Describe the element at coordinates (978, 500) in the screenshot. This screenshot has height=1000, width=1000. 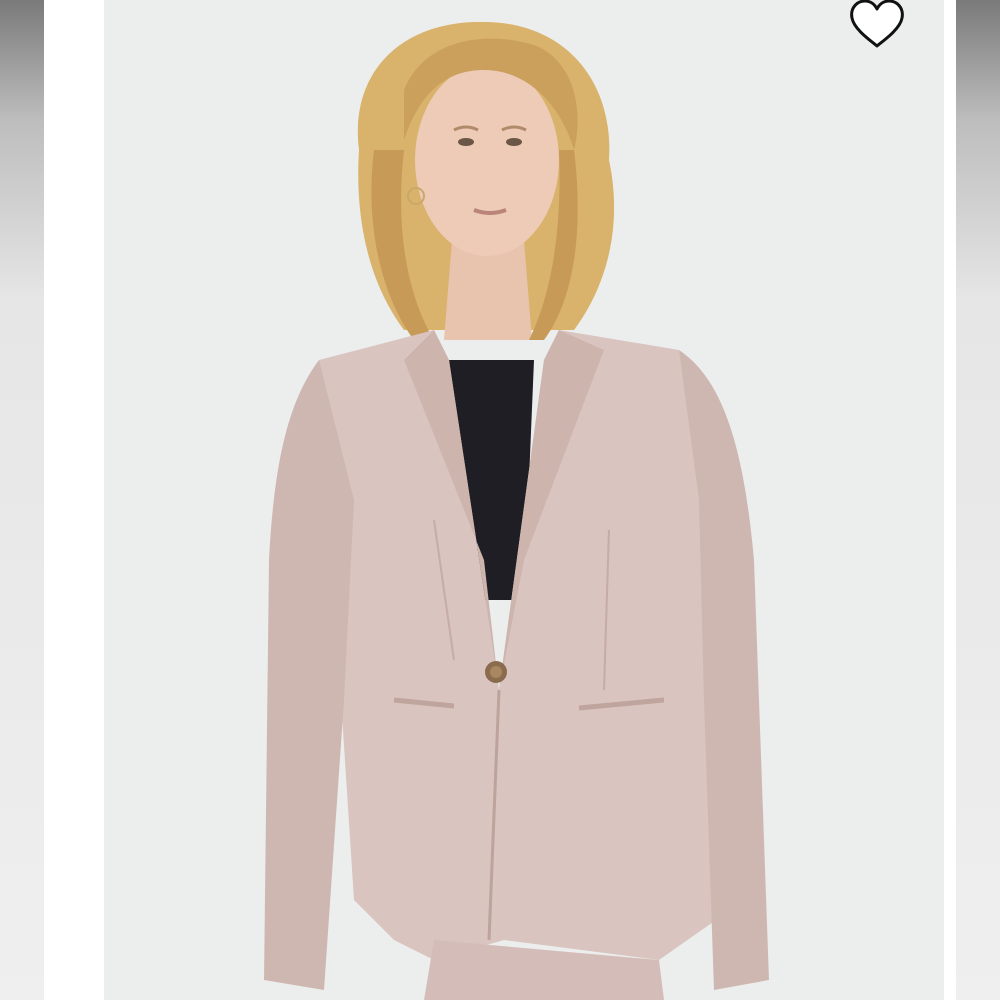
I see `right-backdrop` at that location.